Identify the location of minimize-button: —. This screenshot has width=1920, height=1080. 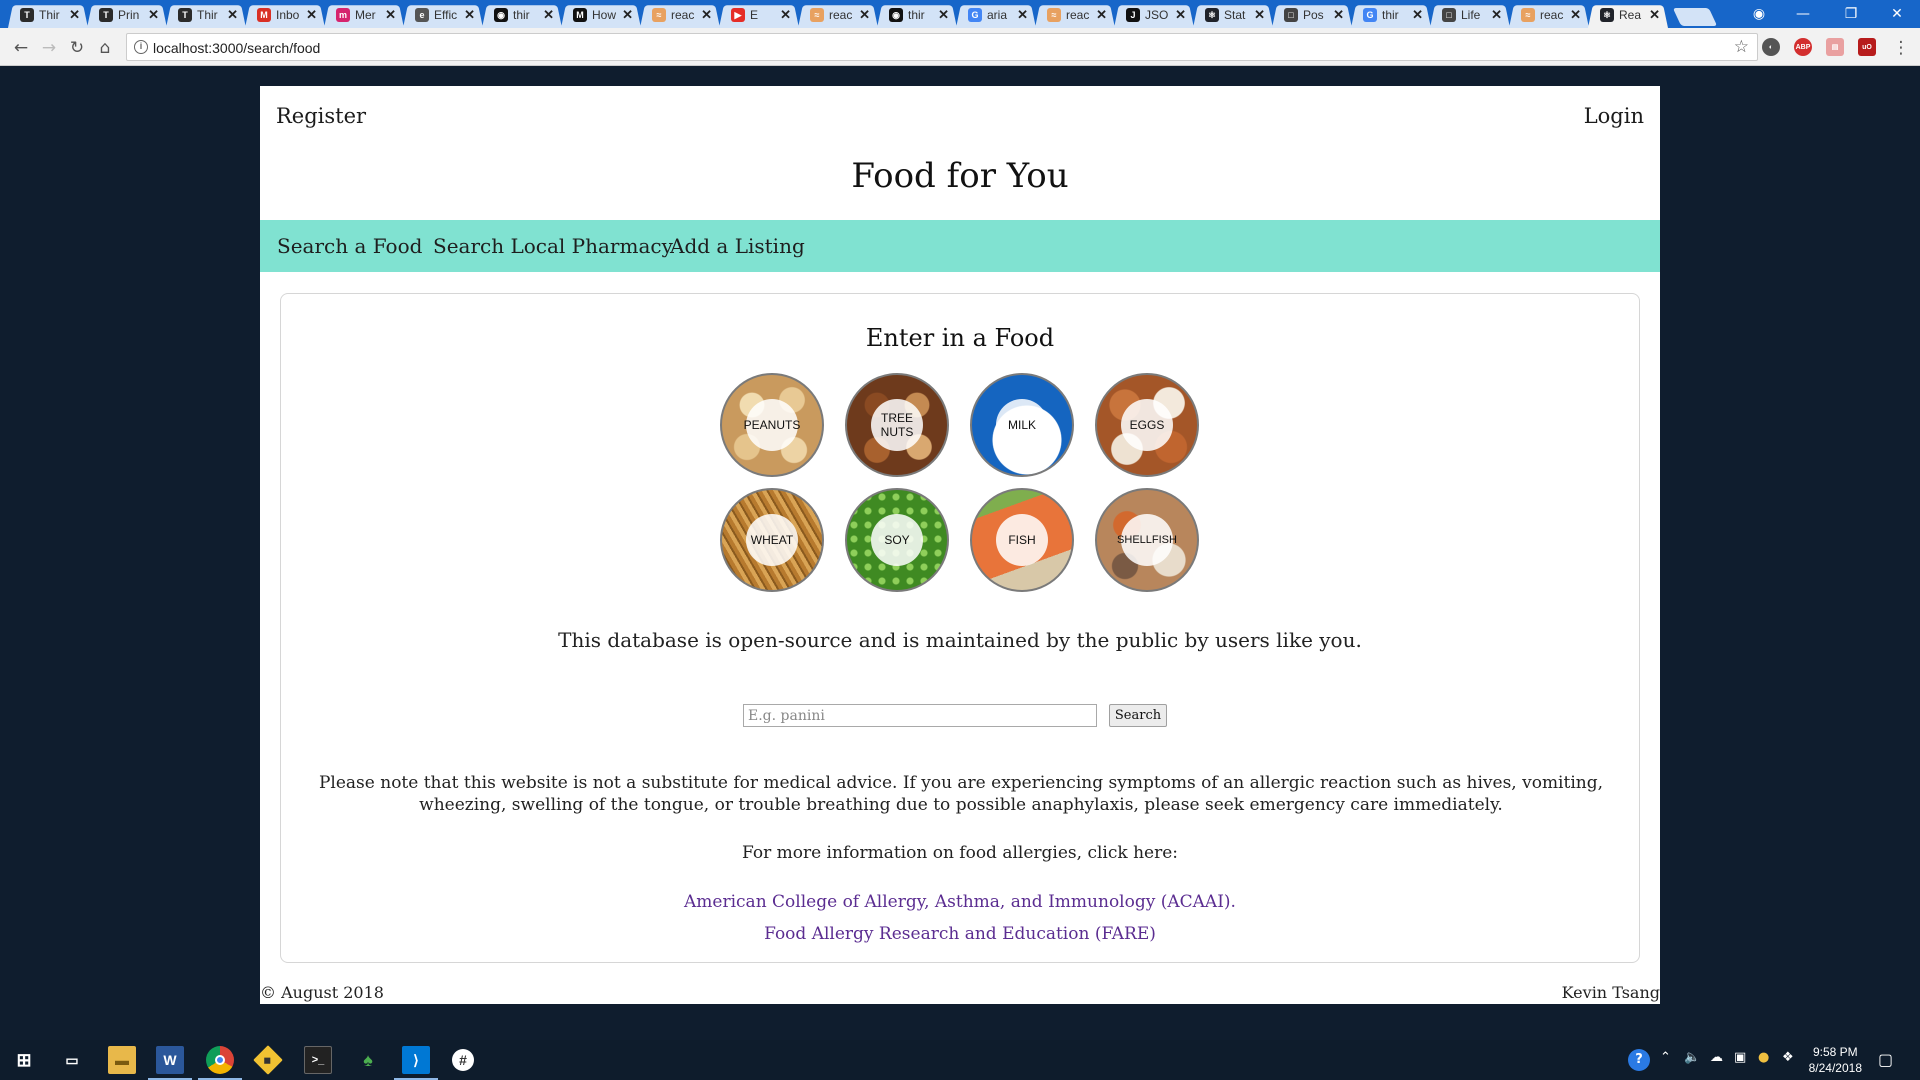
(1803, 14).